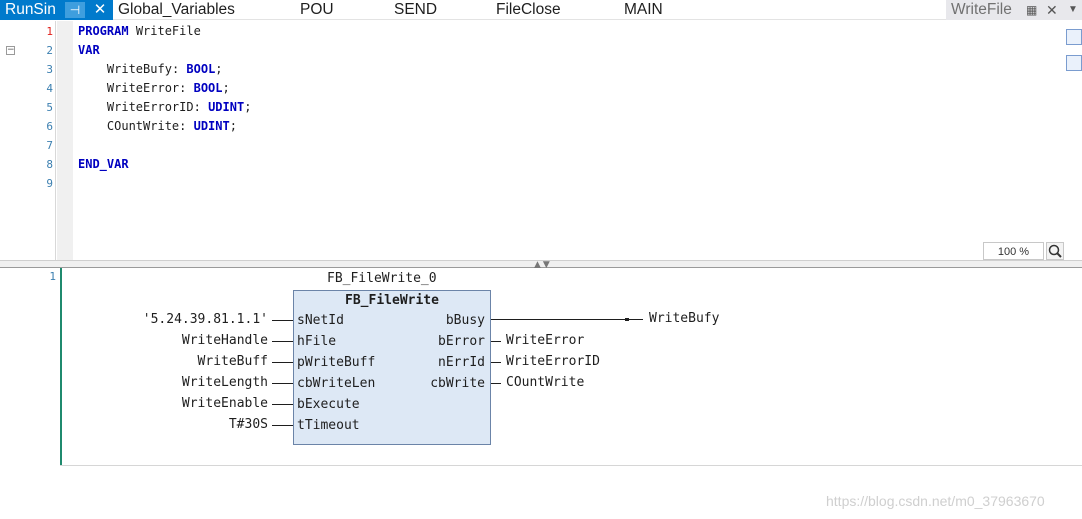 Image resolution: width=1082 pixels, height=519 pixels. Describe the element at coordinates (143, 88) in the screenshot. I see `variable-name: WriteError` at that location.